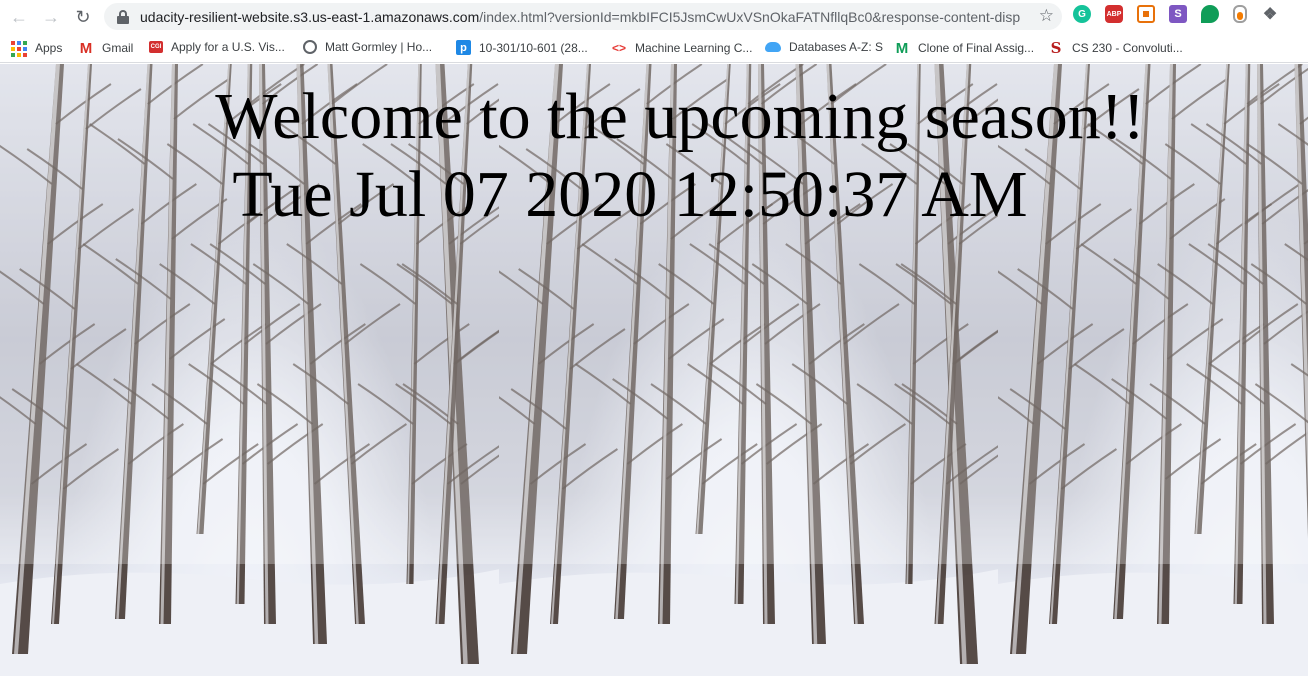 This screenshot has width=1308, height=676. Describe the element at coordinates (773, 47) in the screenshot. I see `cloud-icon` at that location.